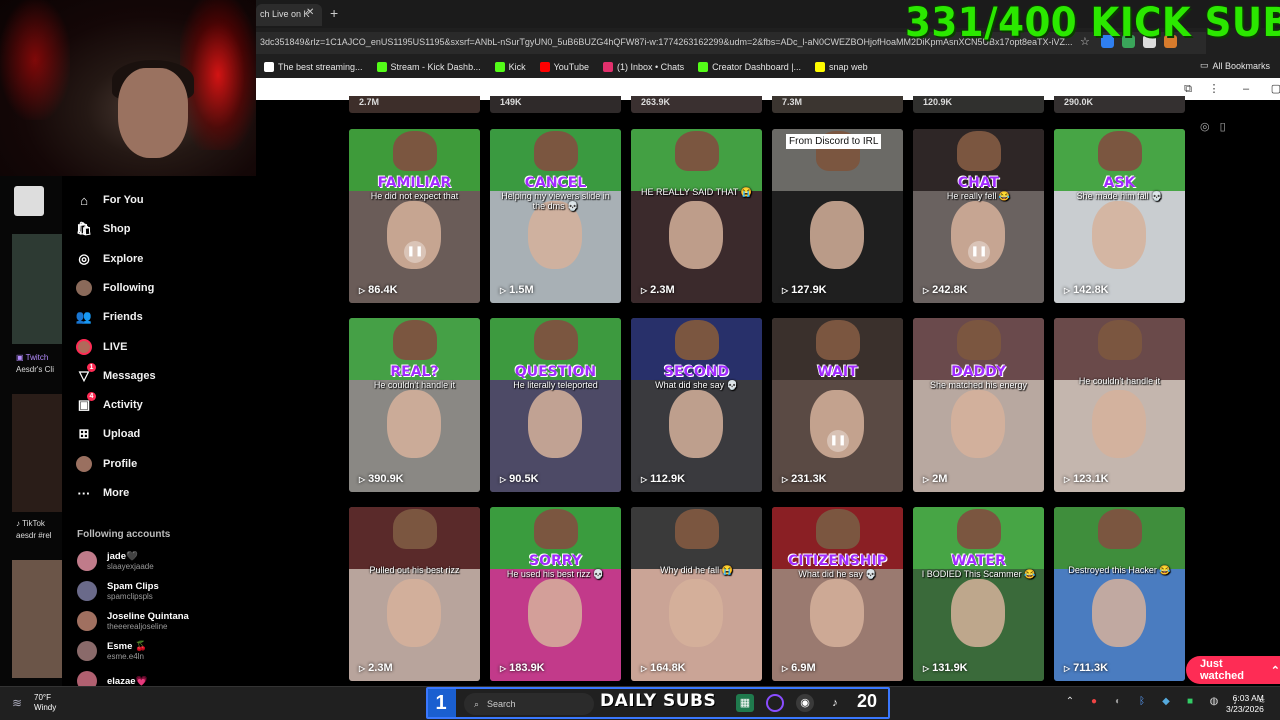 The height and width of the screenshot is (720, 1280). Describe the element at coordinates (310, 12) in the screenshot. I see `close-tab-icon: ✕` at that location.